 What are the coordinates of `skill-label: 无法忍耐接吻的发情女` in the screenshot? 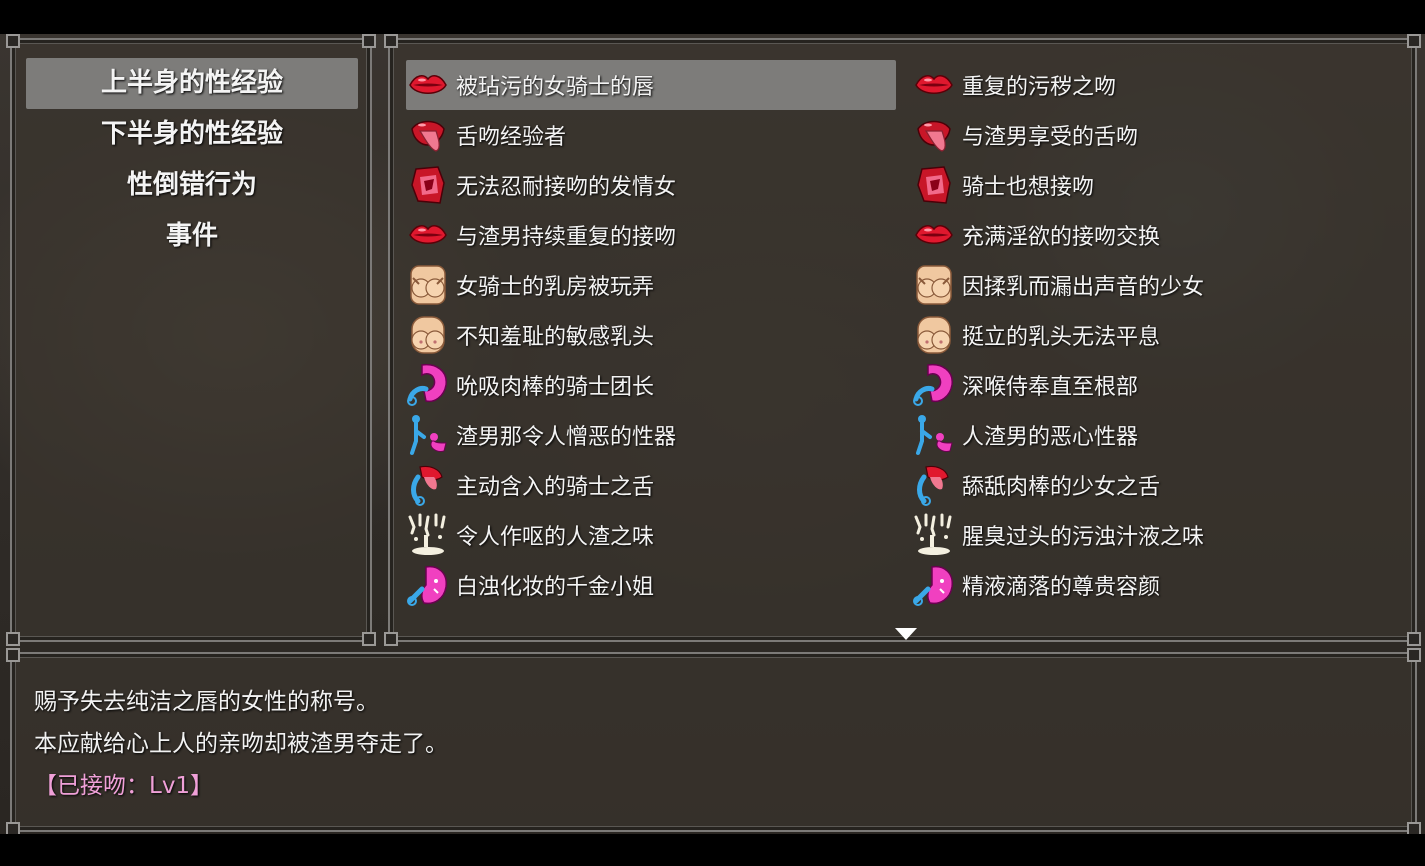 It's located at (566, 187).